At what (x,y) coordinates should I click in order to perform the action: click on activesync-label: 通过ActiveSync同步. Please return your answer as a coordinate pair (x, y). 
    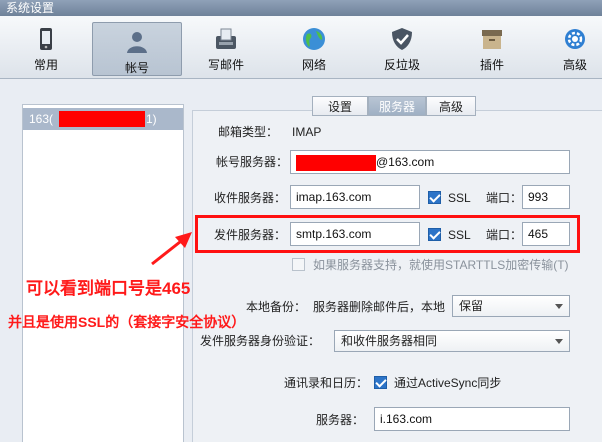
    Looking at the image, I should click on (448, 383).